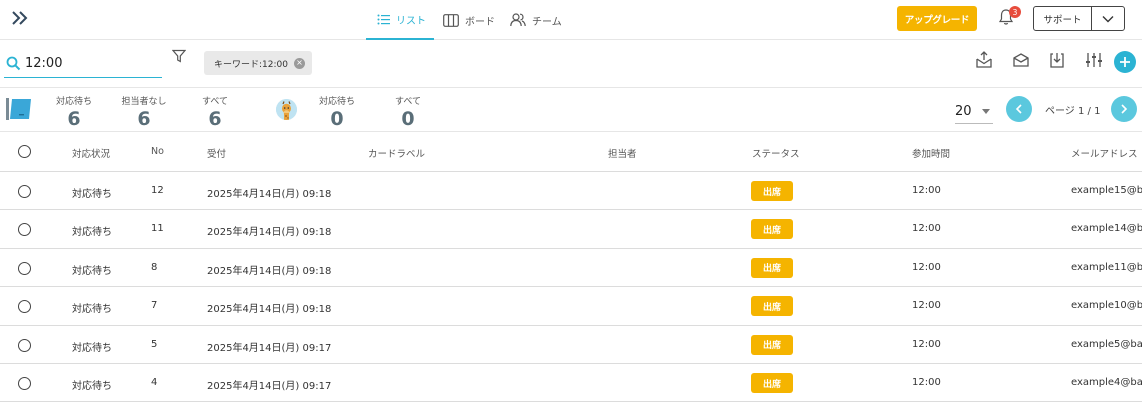 This screenshot has height=411, width=1142. Describe the element at coordinates (20, 18) in the screenshot. I see `expand-sidebar-icon` at that location.